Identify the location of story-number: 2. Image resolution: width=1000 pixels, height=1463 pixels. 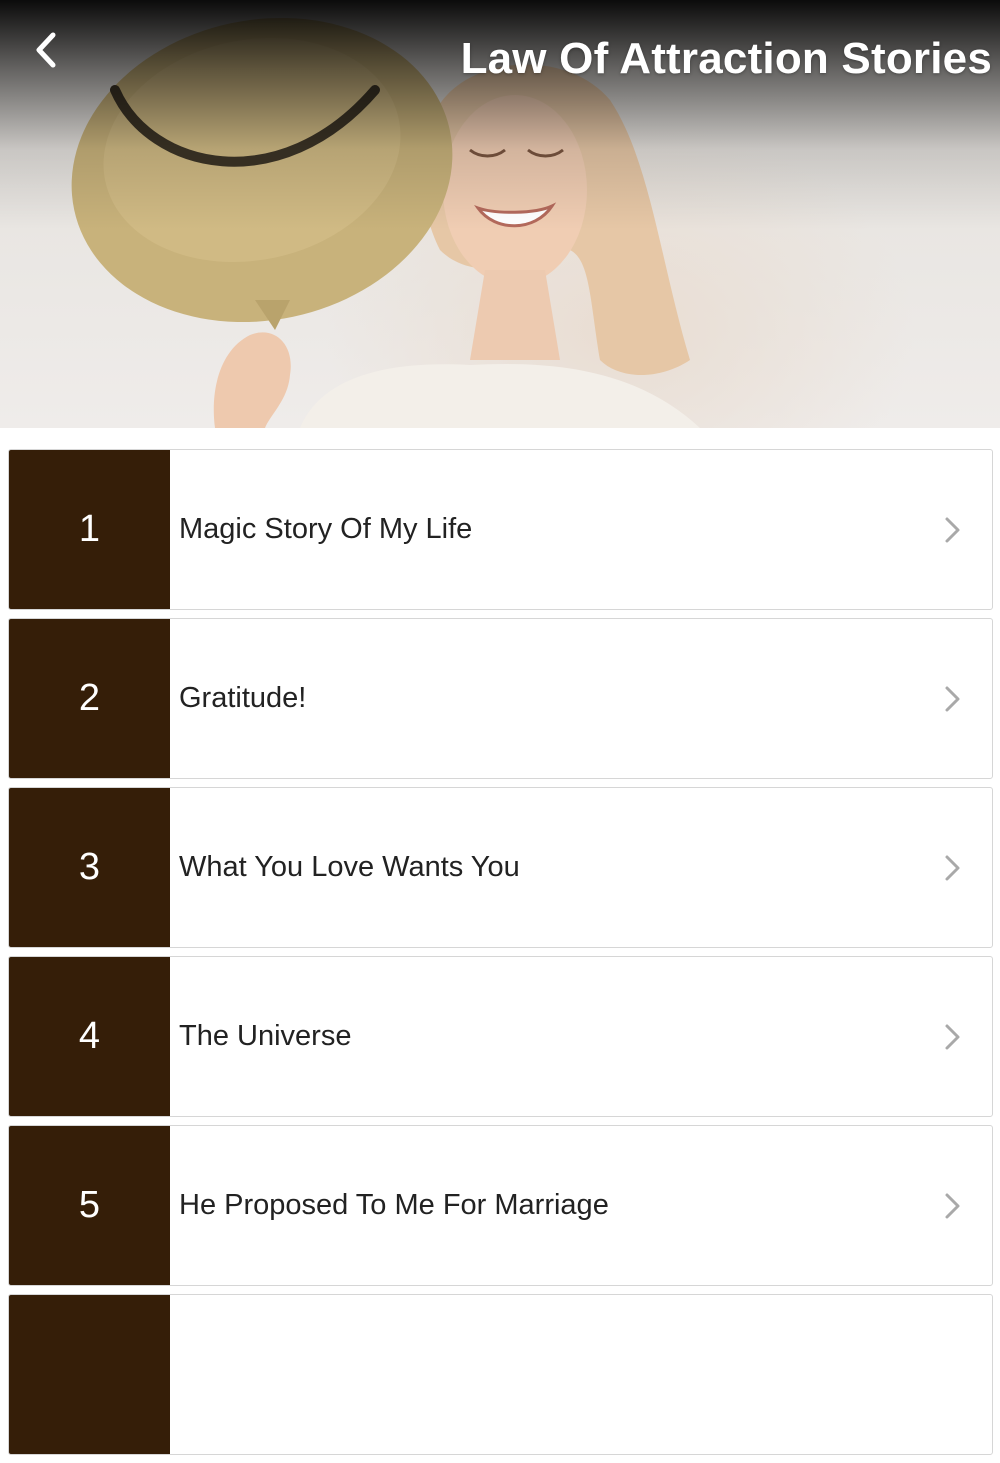
(89, 698).